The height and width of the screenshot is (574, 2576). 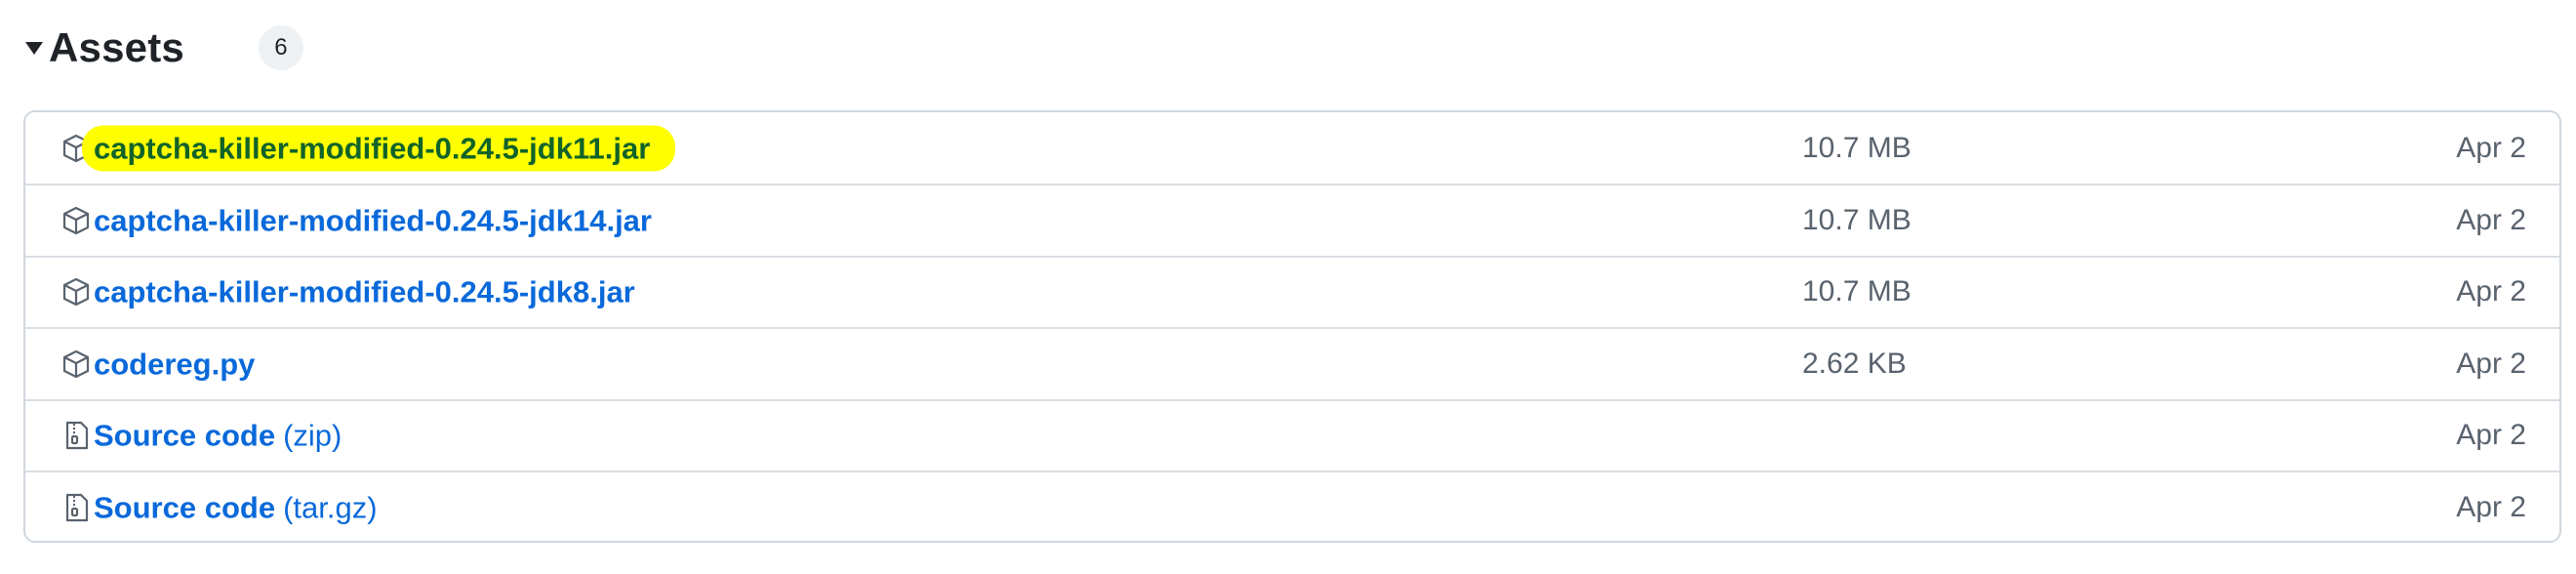 I want to click on asset-row: Source code (zip) Apr 2, so click(x=1292, y=435).